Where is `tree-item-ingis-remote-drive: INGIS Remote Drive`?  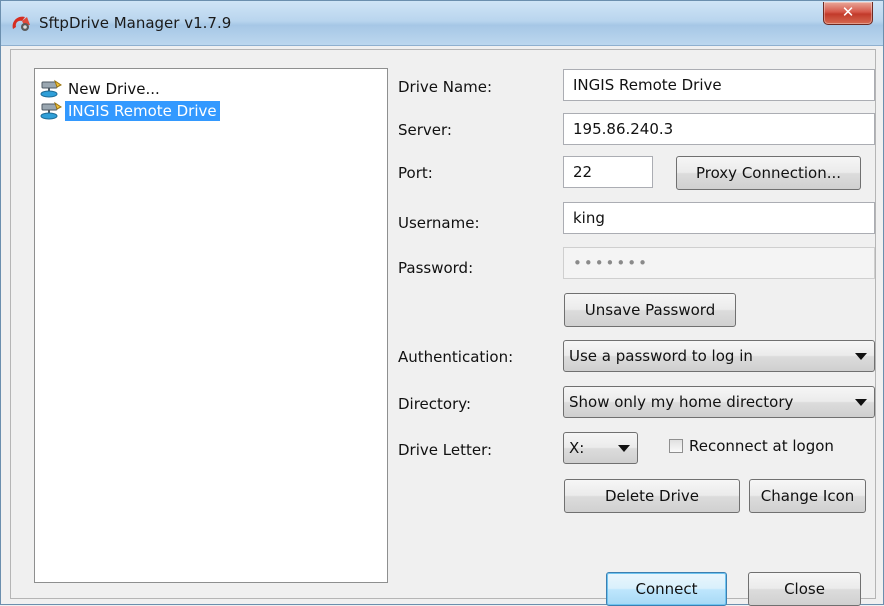
tree-item-ingis-remote-drive: INGIS Remote Drive is located at coordinates (129, 111).